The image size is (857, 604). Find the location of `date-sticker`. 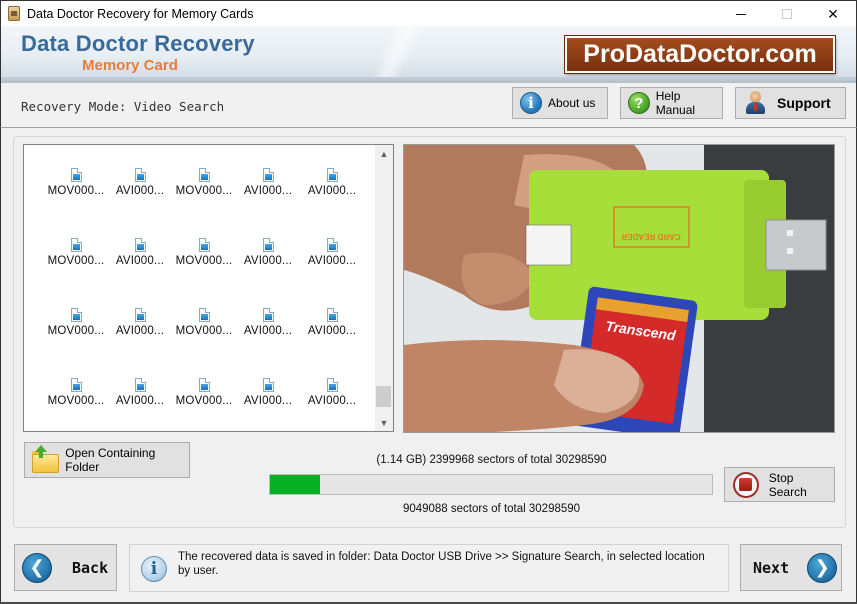

date-sticker is located at coordinates (548, 245).